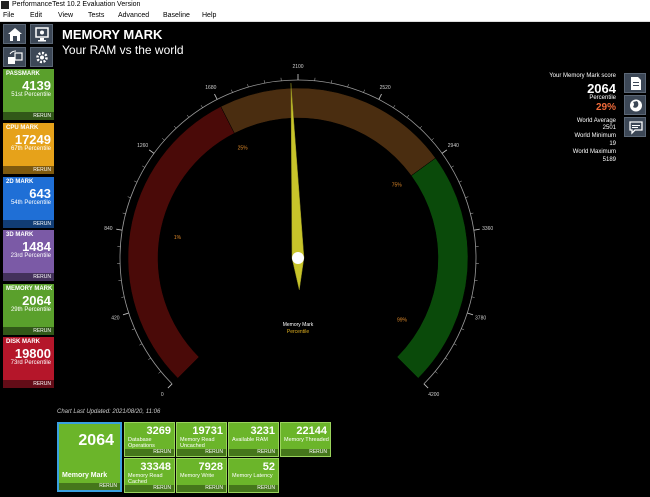  I want to click on menu-edit: Edit, so click(36, 15).